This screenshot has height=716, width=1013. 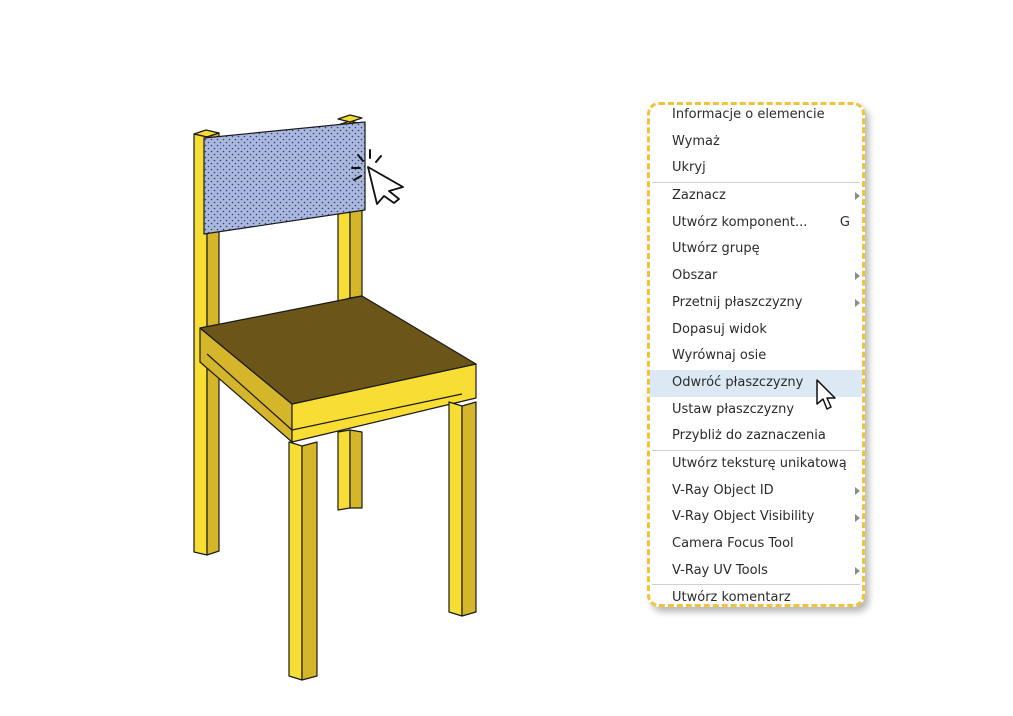 What do you see at coordinates (385, 185) in the screenshot?
I see `click-cursor-arrow` at bounding box center [385, 185].